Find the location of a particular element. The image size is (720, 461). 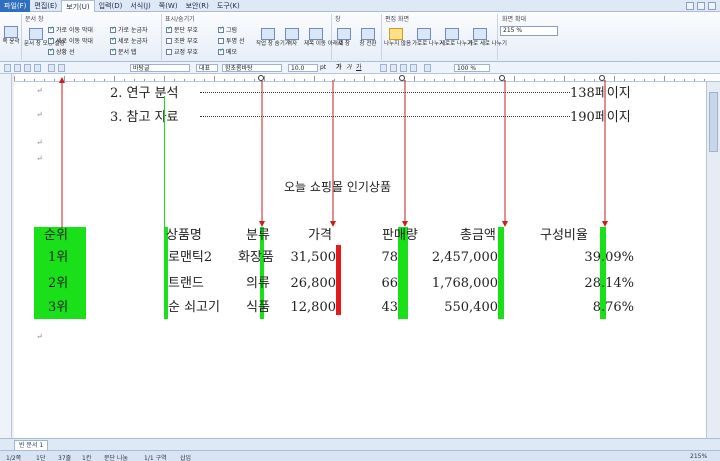

menu-format: 서식(J) is located at coordinates (140, 6).